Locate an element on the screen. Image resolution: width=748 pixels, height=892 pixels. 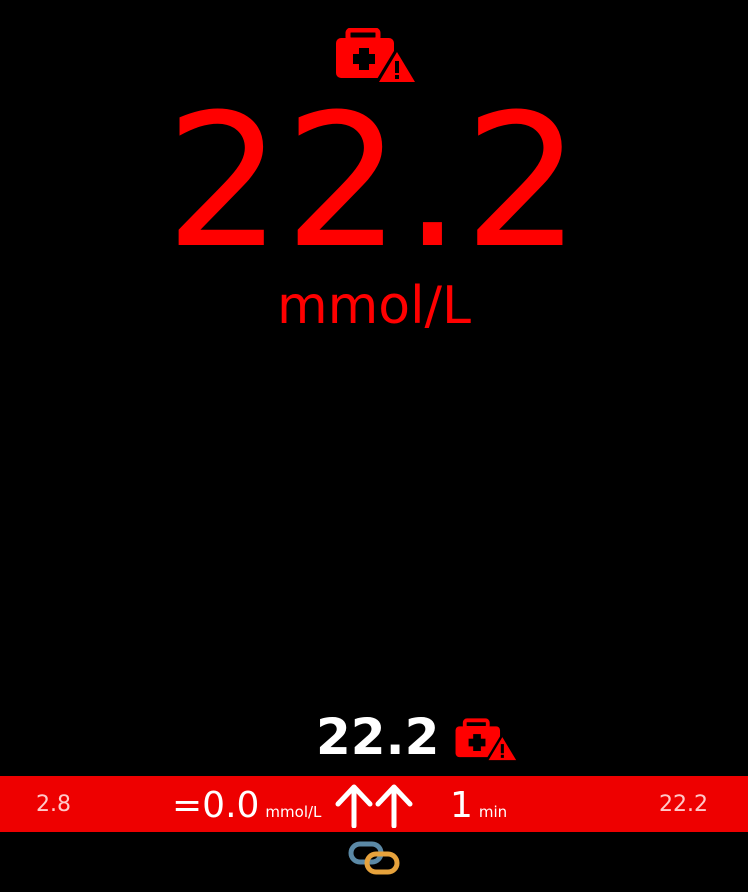
mini-reading-row: 22.2 is located at coordinates (374, 737).